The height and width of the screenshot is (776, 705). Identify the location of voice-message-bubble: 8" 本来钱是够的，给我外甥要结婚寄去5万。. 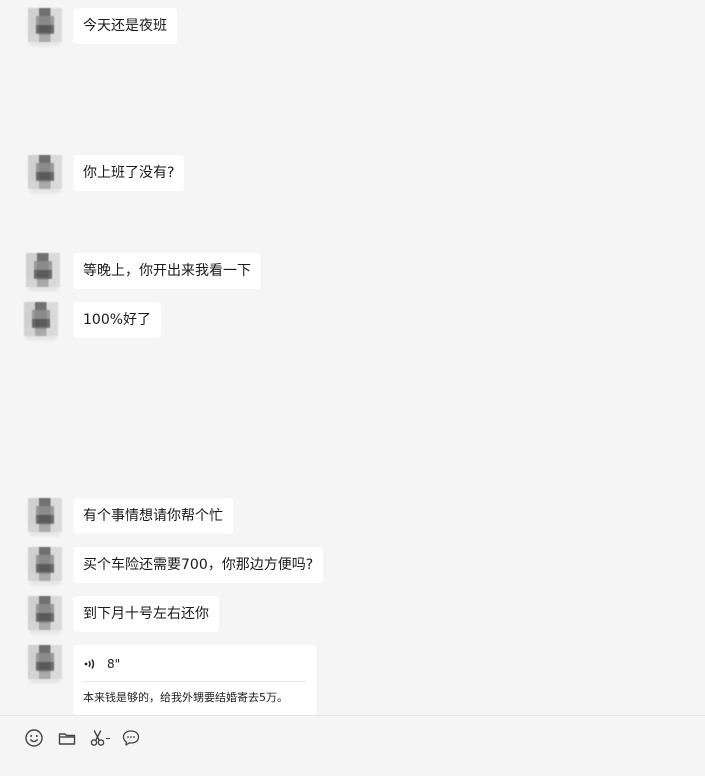
(195, 680).